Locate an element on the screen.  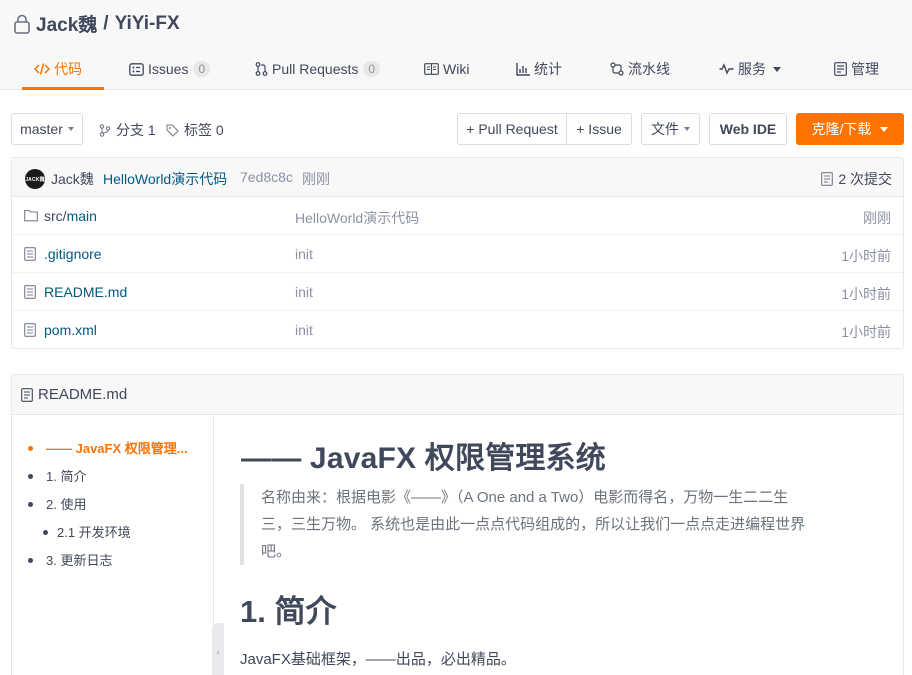
tab-pipeline: 流水线 is located at coordinates (640, 69).